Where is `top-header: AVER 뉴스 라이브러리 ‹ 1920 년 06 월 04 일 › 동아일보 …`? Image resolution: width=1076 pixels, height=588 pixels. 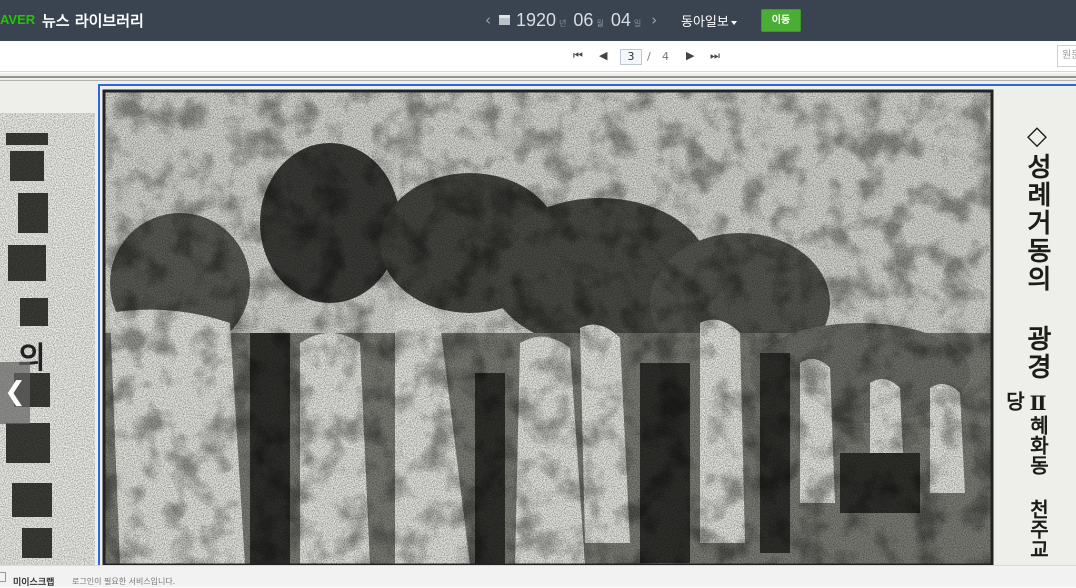
top-header: AVER 뉴스 라이브러리 ‹ 1920 년 06 월 04 일 › 동아일보 … is located at coordinates (538, 20).